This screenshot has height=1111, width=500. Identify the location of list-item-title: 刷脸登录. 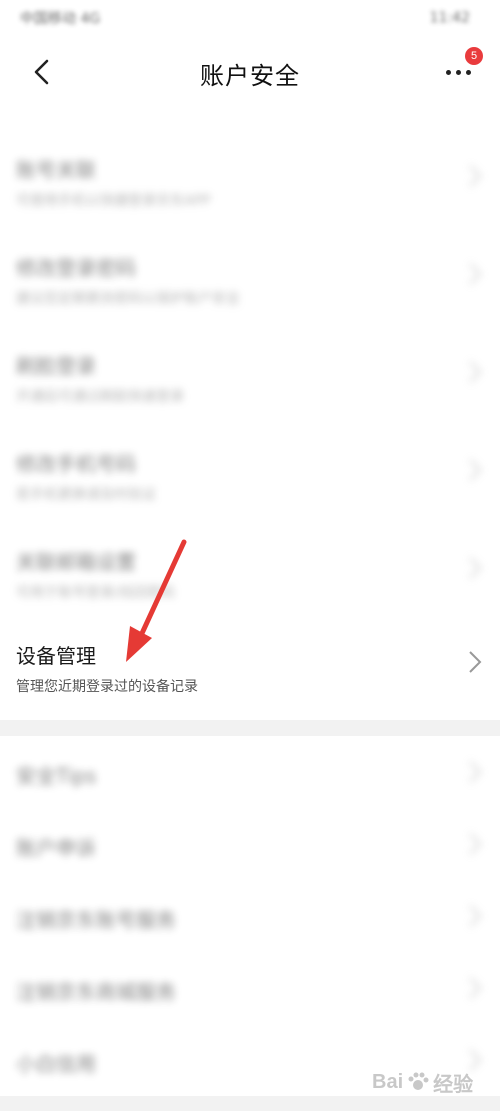
(56, 366).